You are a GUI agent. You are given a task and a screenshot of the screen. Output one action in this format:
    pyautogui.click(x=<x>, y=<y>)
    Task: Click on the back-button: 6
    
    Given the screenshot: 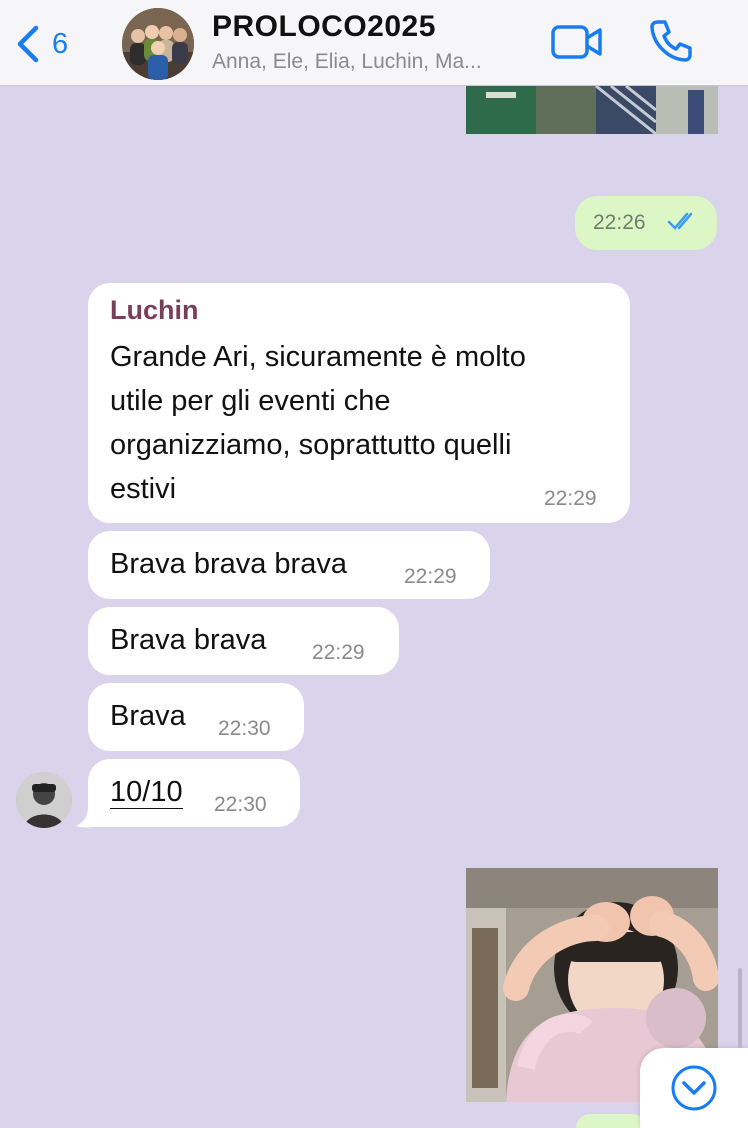 What is the action you would take?
    pyautogui.click(x=54, y=44)
    